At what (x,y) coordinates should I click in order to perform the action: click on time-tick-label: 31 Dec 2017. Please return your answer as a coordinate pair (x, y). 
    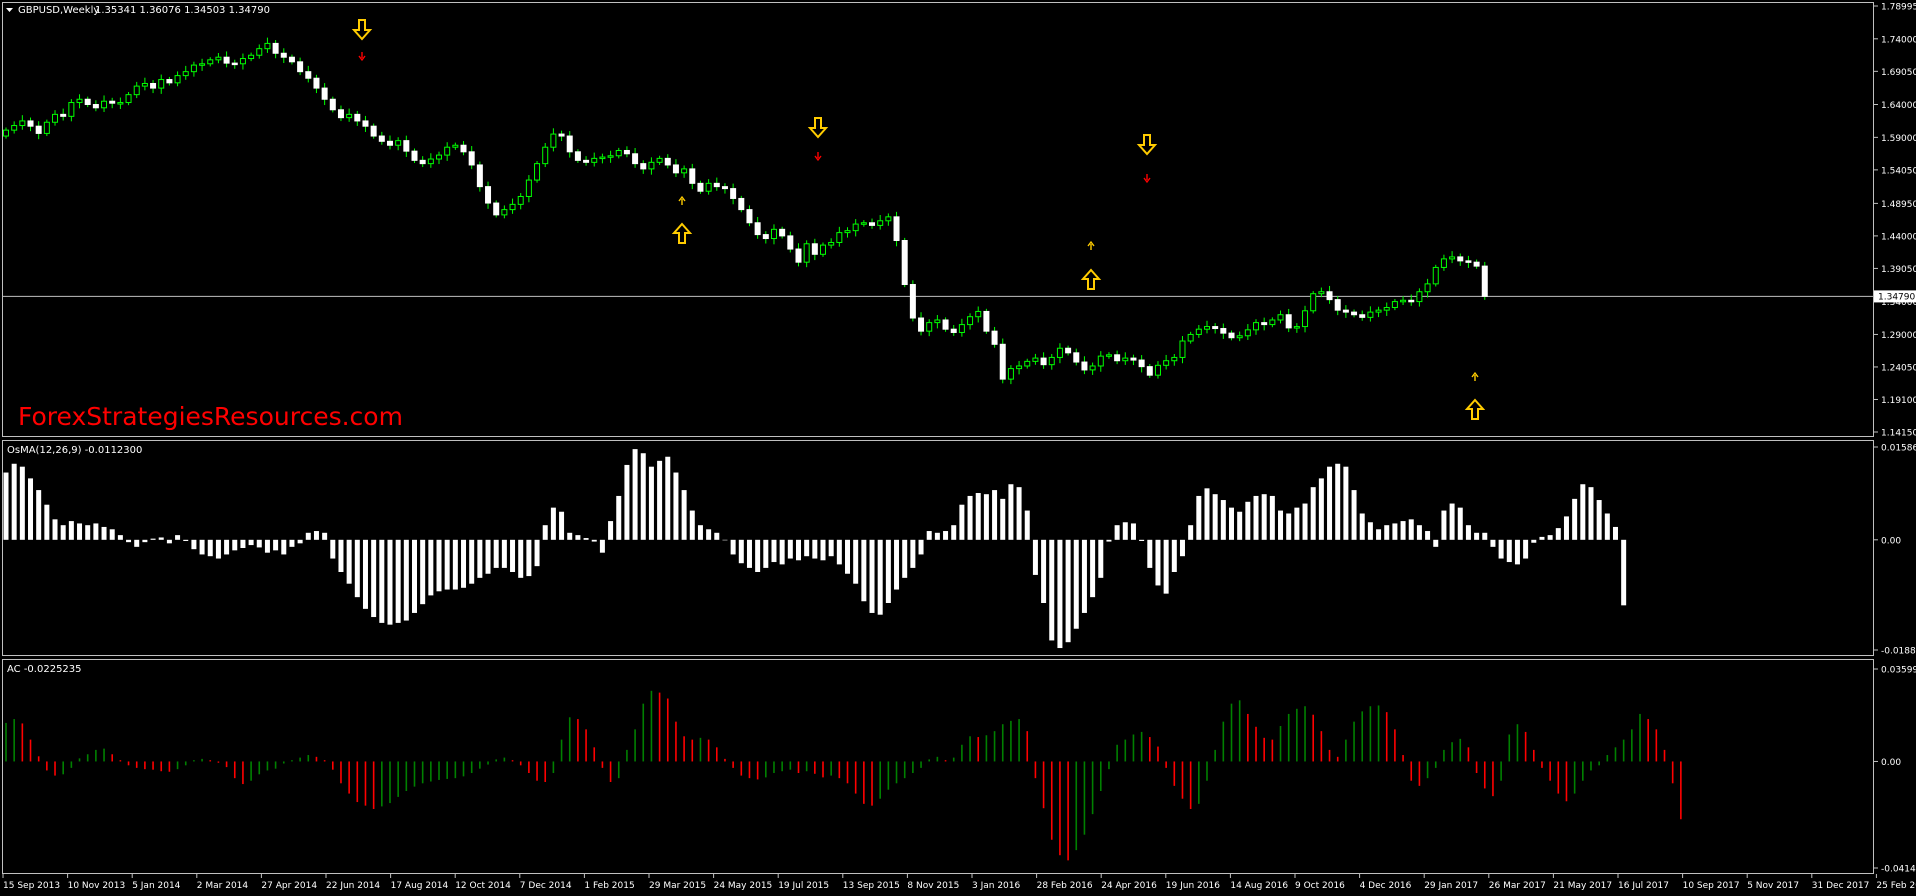
    Looking at the image, I should click on (1841, 886).